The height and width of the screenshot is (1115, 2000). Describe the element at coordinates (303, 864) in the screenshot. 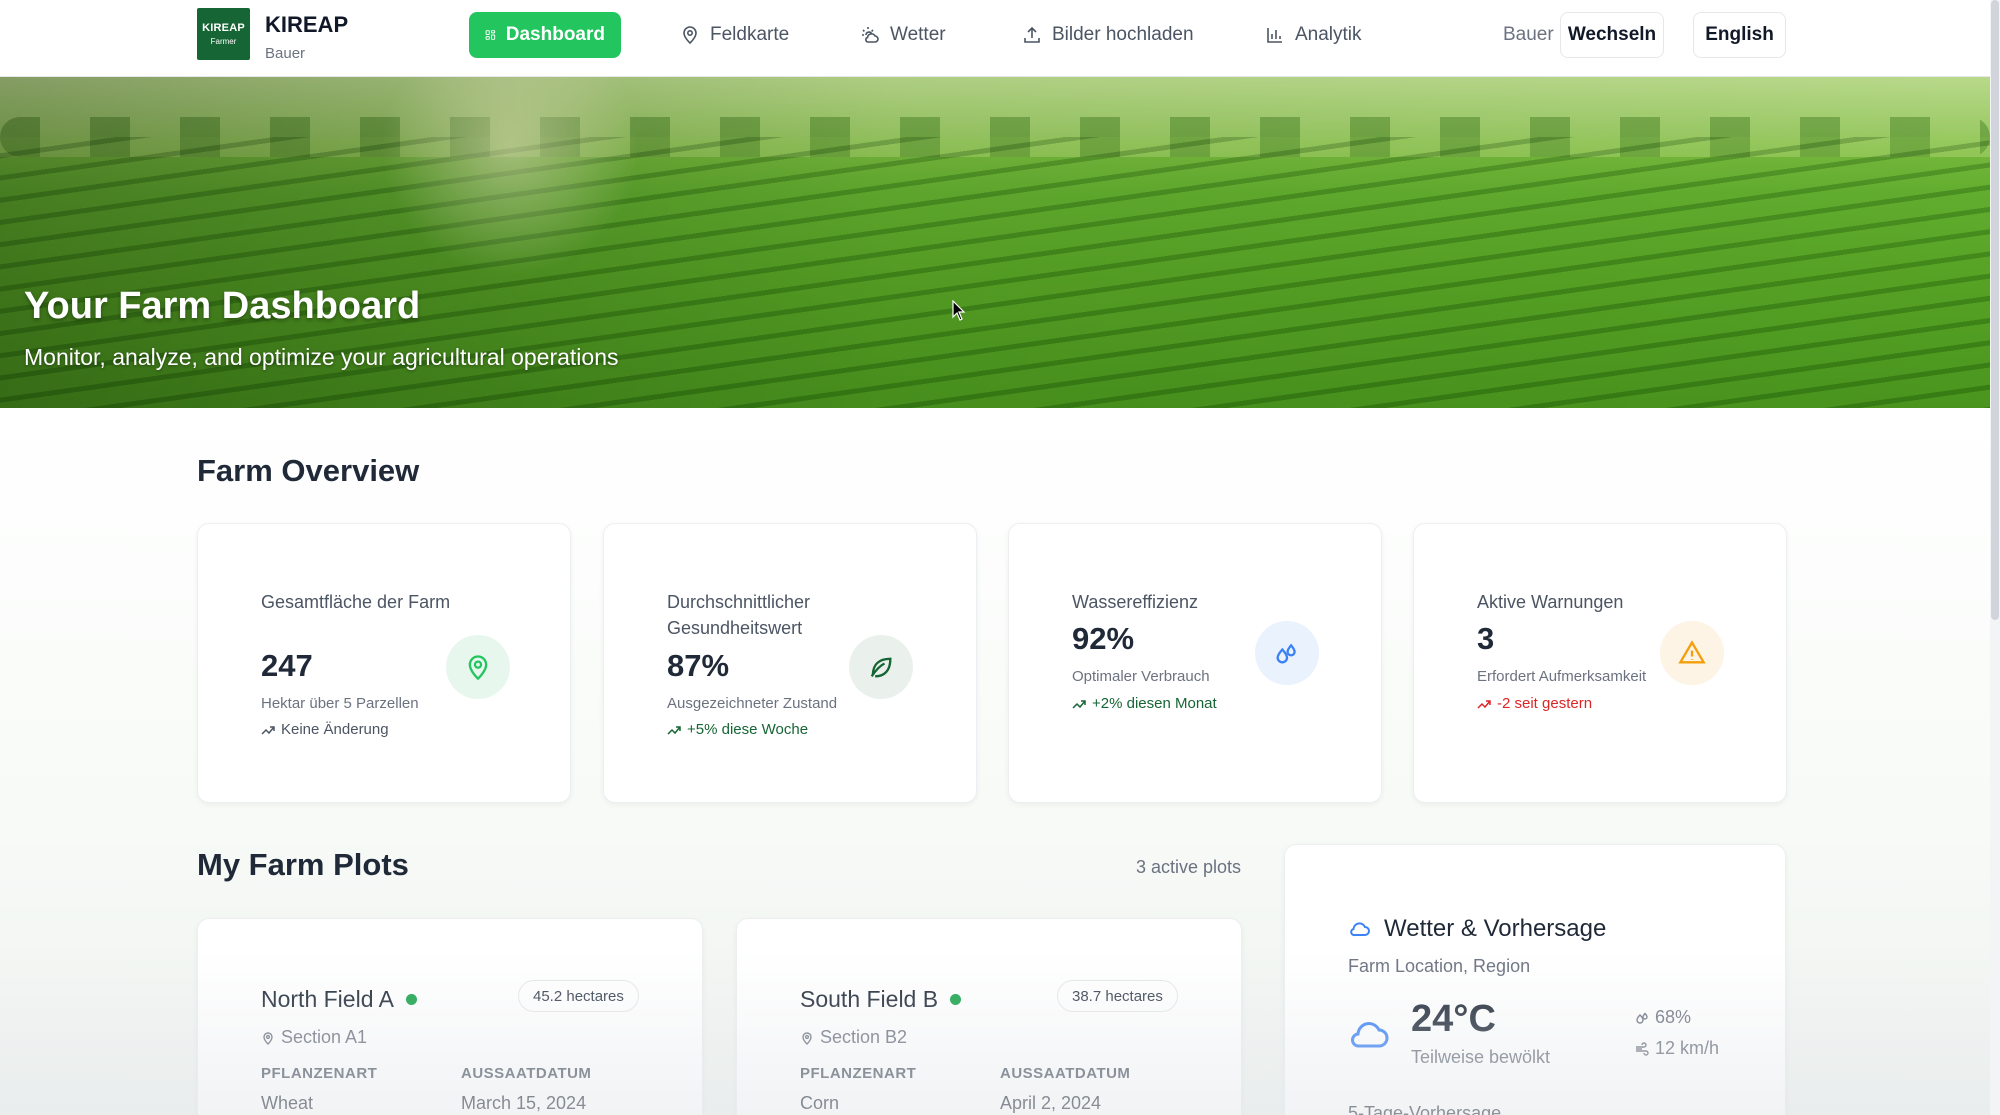

I see `farm-plots-title: My Farm Plots` at that location.